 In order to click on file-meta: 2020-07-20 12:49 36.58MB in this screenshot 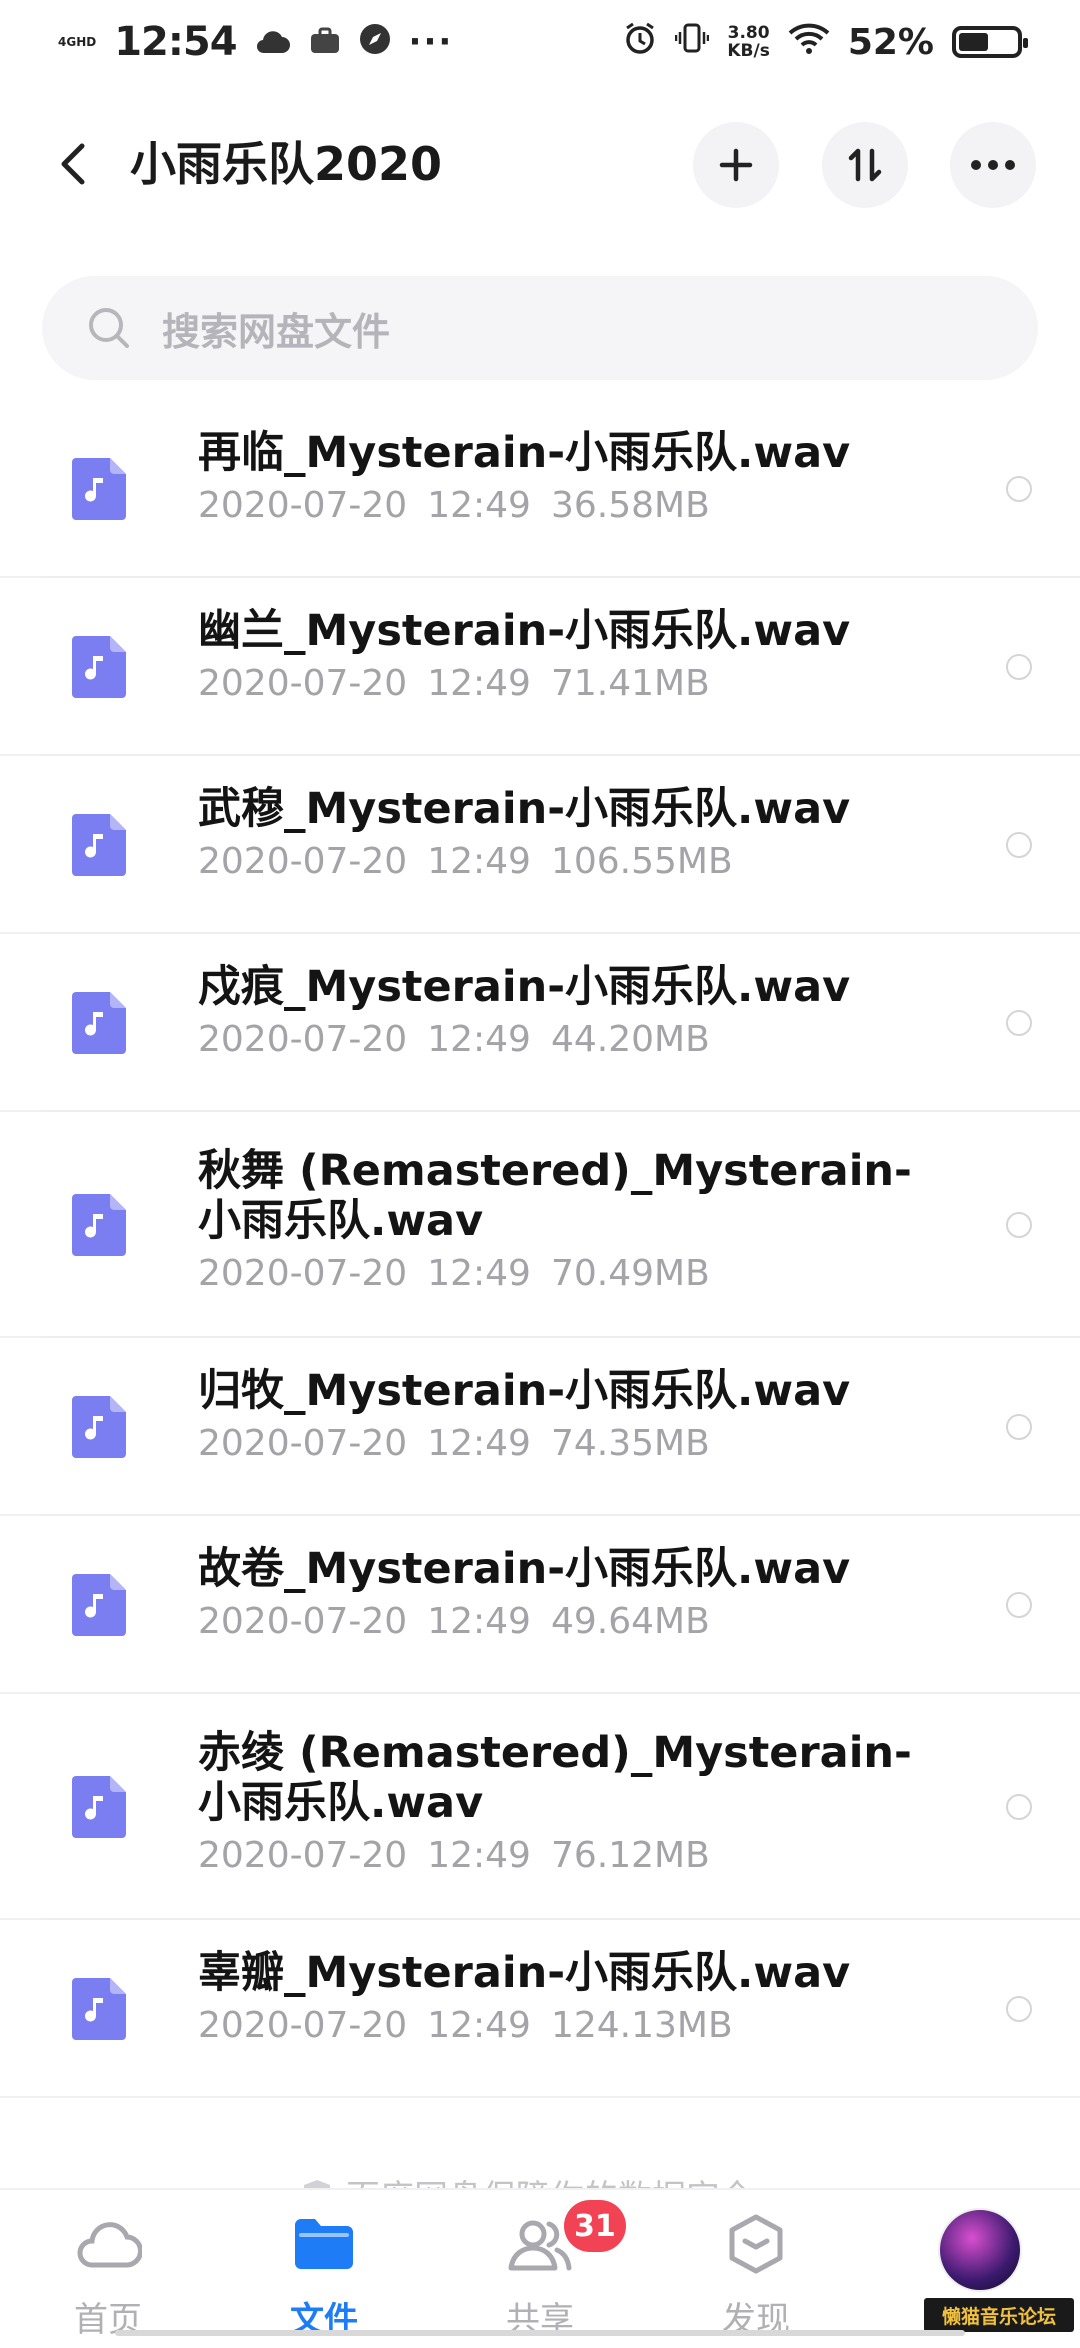, I will do `click(569, 506)`.